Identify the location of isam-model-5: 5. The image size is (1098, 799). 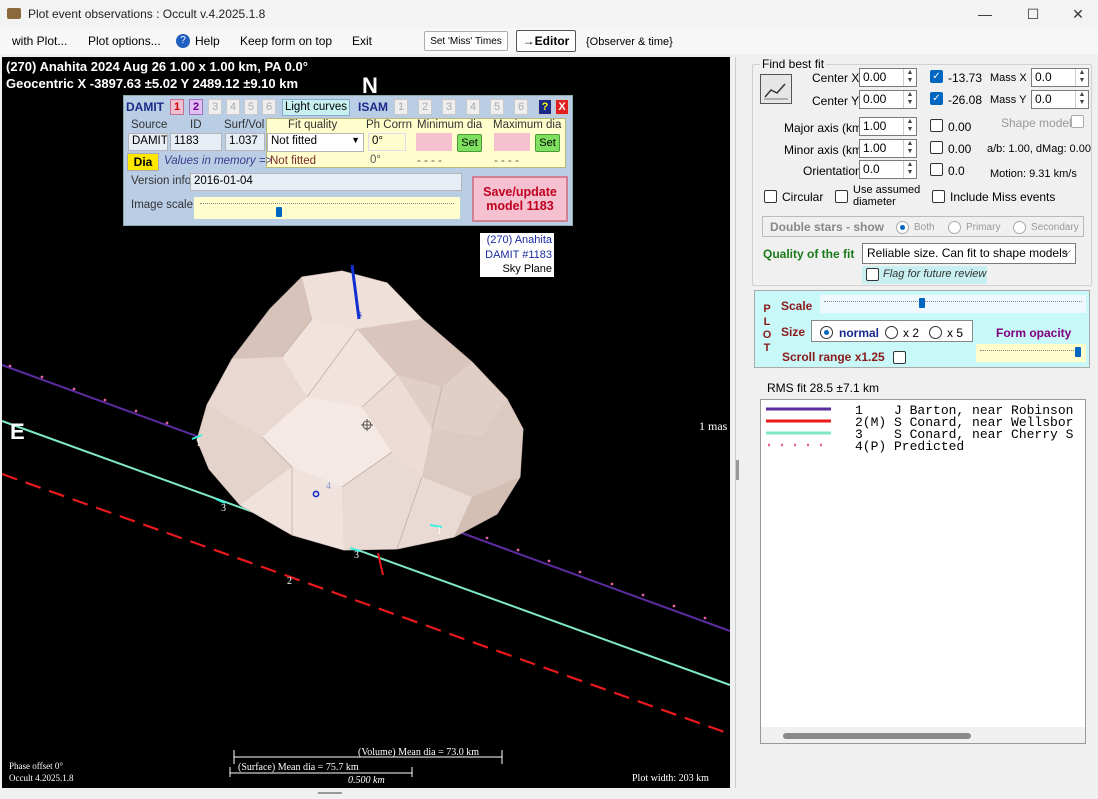
(497, 107).